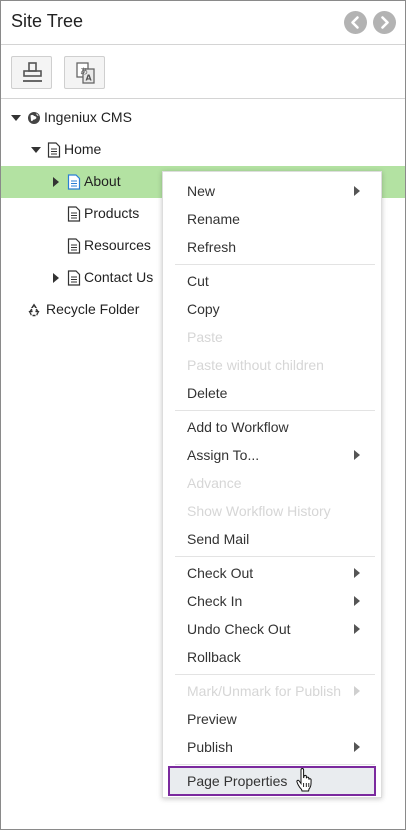  What do you see at coordinates (272, 573) in the screenshot?
I see `menu-item-check-out: Check Out` at bounding box center [272, 573].